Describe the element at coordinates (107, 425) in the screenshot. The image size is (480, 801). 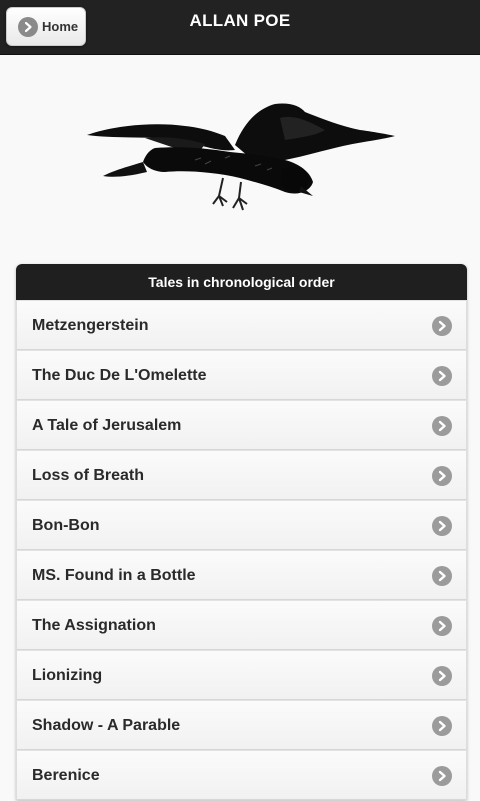
I see `list-item-label: A Tale of Jerusalem` at that location.